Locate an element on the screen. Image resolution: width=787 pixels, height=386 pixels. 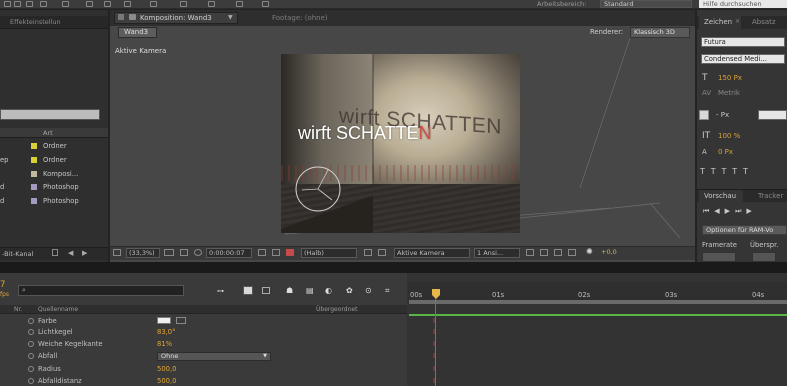
project-search-input is located at coordinates (50, 114).